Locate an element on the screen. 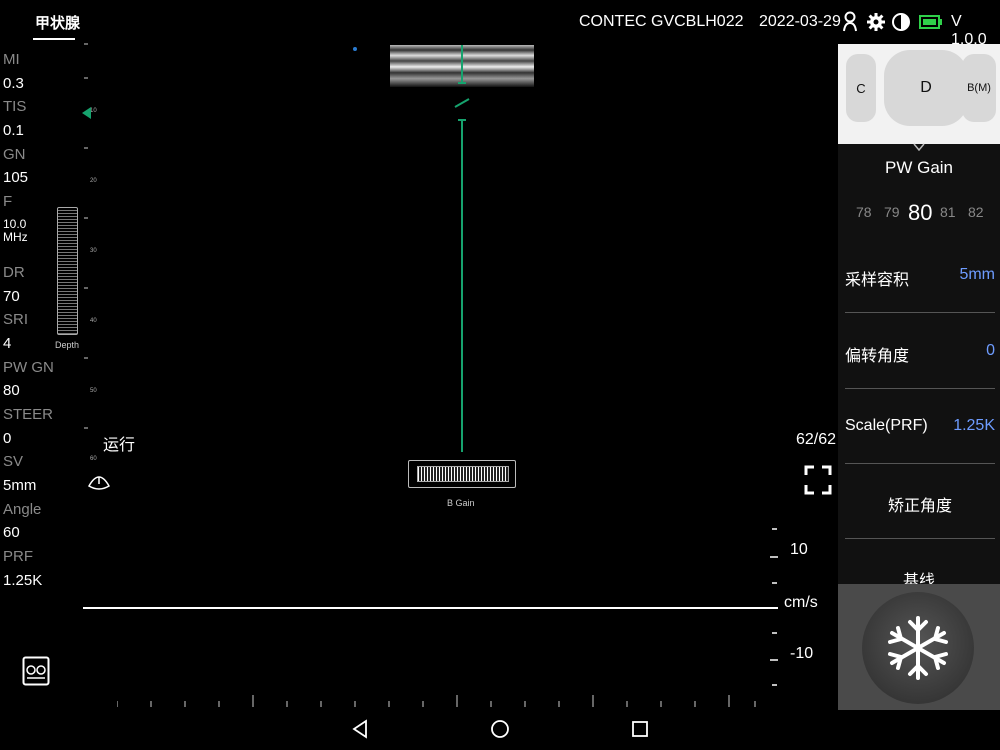  pw-gain-value: 79 is located at coordinates (892, 212).